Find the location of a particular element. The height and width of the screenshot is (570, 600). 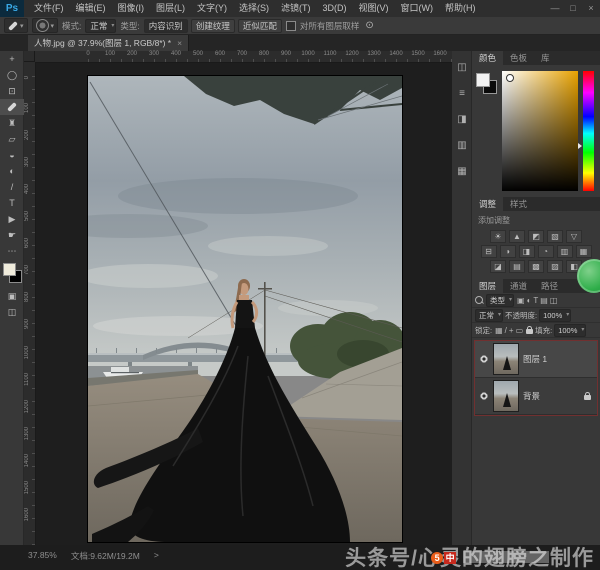

adjustment-icon: ▤ is located at coordinates (517, 266).